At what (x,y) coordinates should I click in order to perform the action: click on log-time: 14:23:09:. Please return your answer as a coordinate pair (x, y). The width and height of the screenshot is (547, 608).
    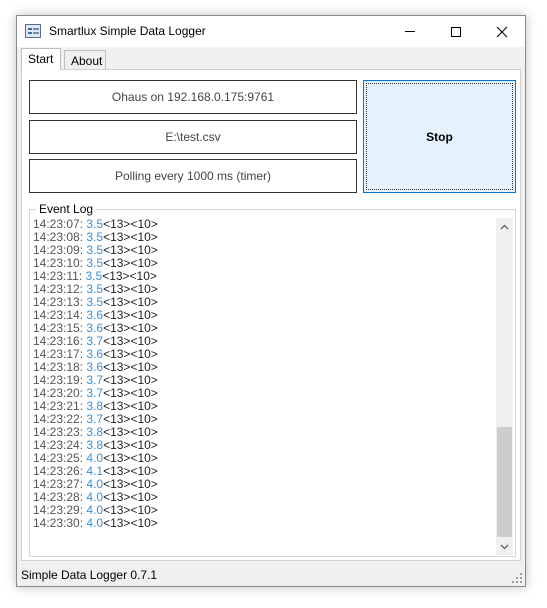
    Looking at the image, I should click on (60, 250).